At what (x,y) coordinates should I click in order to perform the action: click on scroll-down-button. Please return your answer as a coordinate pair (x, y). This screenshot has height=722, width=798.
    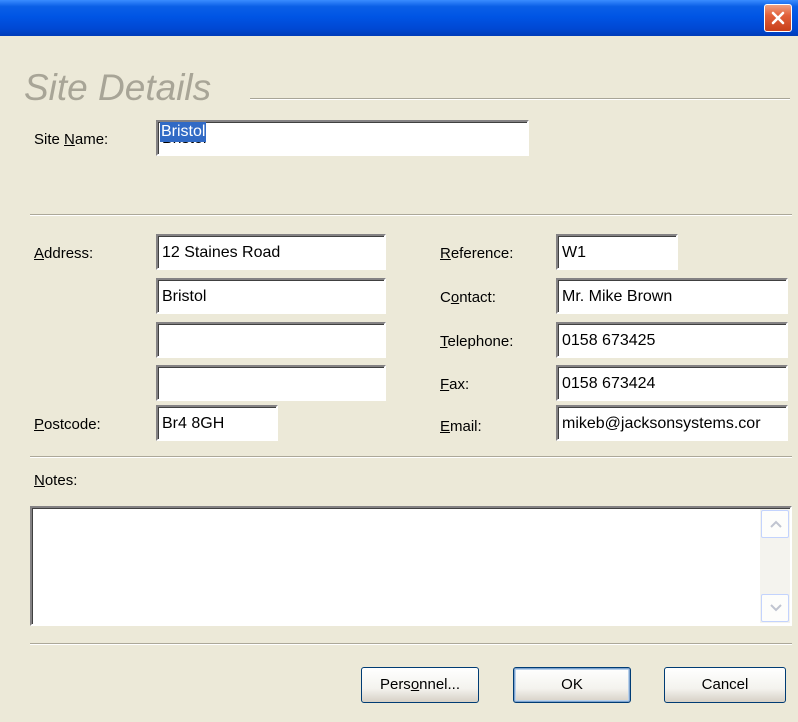
    Looking at the image, I should click on (775, 608).